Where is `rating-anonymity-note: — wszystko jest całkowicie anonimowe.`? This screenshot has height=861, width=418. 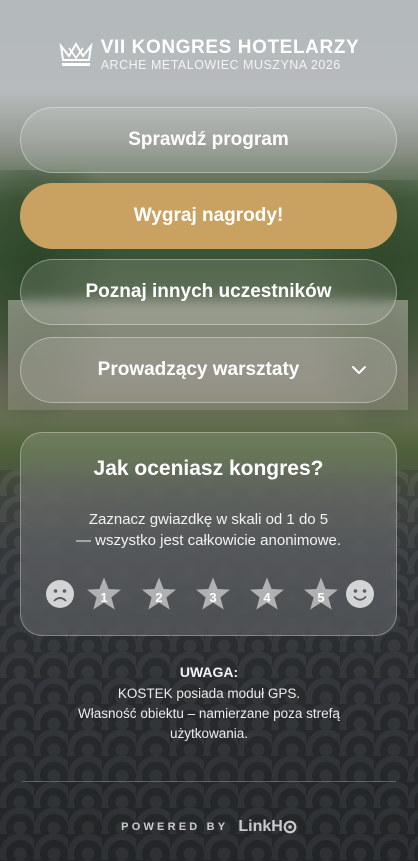
rating-anonymity-note: — wszystko jest całkowicie anonimowe. is located at coordinates (208, 540).